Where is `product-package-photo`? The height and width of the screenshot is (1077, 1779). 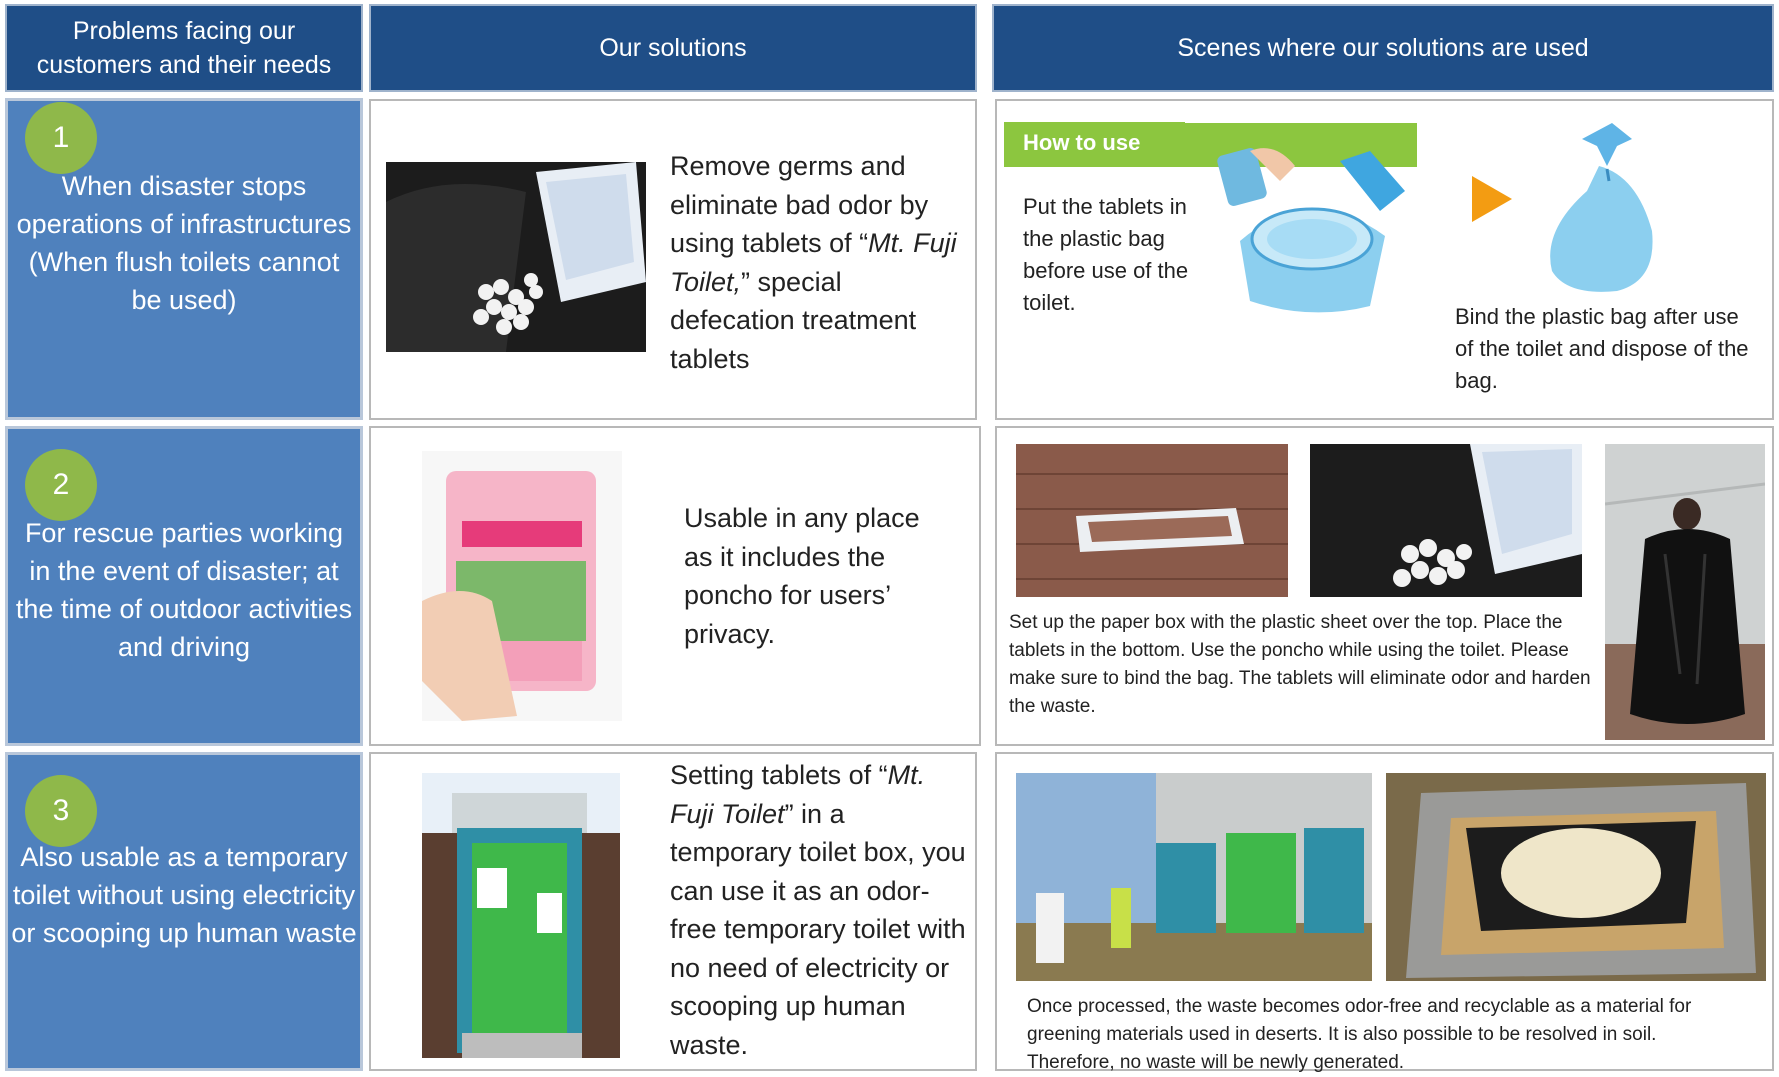
product-package-photo is located at coordinates (522, 586).